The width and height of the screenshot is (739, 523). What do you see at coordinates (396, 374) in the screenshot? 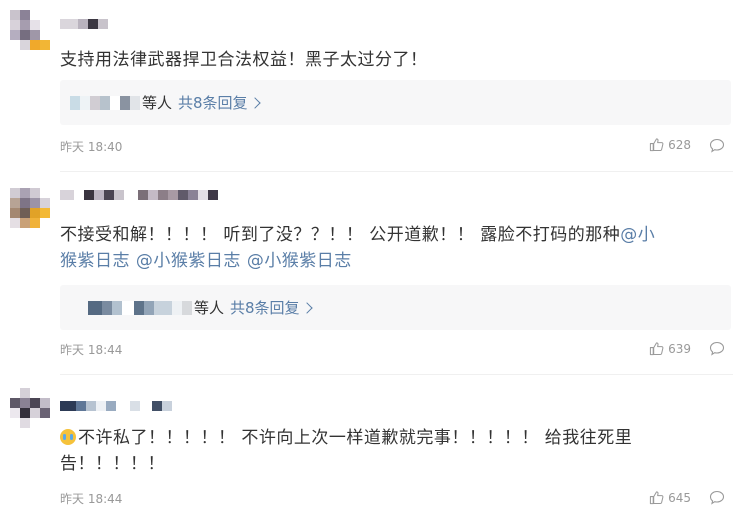
I see `divider` at bounding box center [396, 374].